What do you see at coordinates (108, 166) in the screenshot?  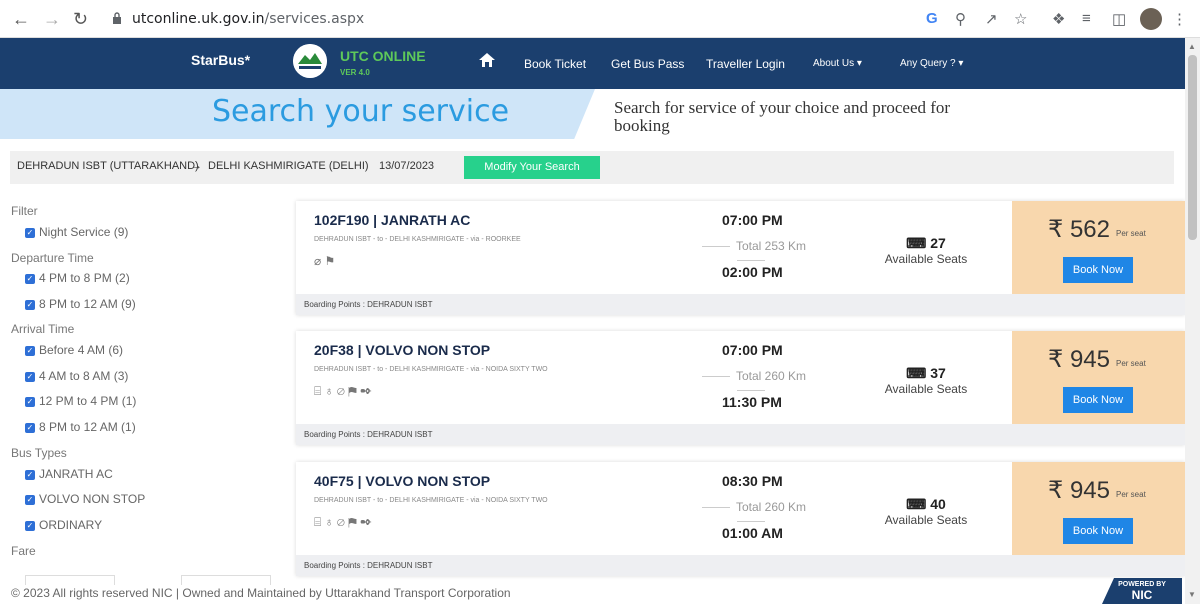 I see `search-from: DEHRADUN ISBT (UTTARAKHAND)` at bounding box center [108, 166].